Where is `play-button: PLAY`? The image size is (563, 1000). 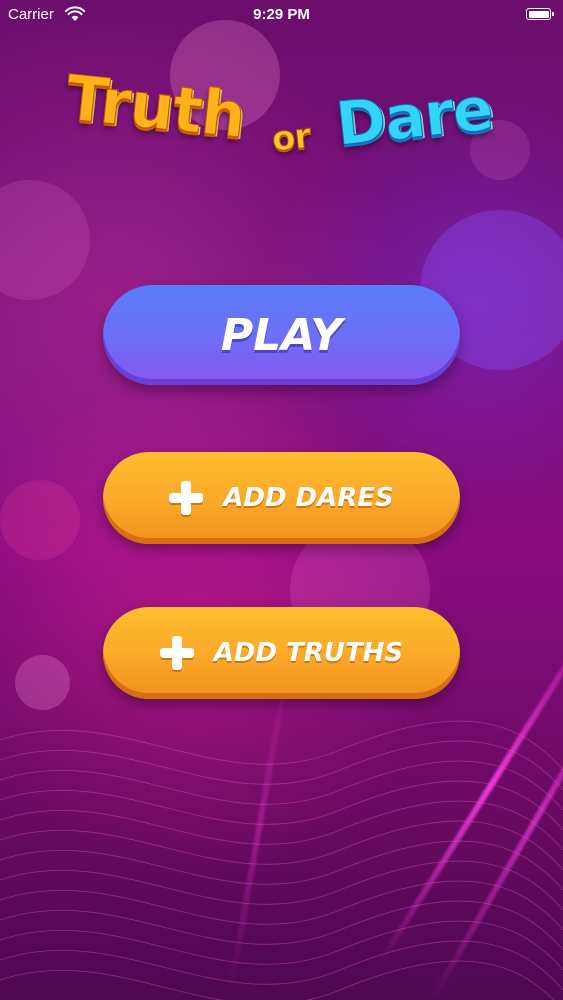 play-button: PLAY is located at coordinates (281, 335).